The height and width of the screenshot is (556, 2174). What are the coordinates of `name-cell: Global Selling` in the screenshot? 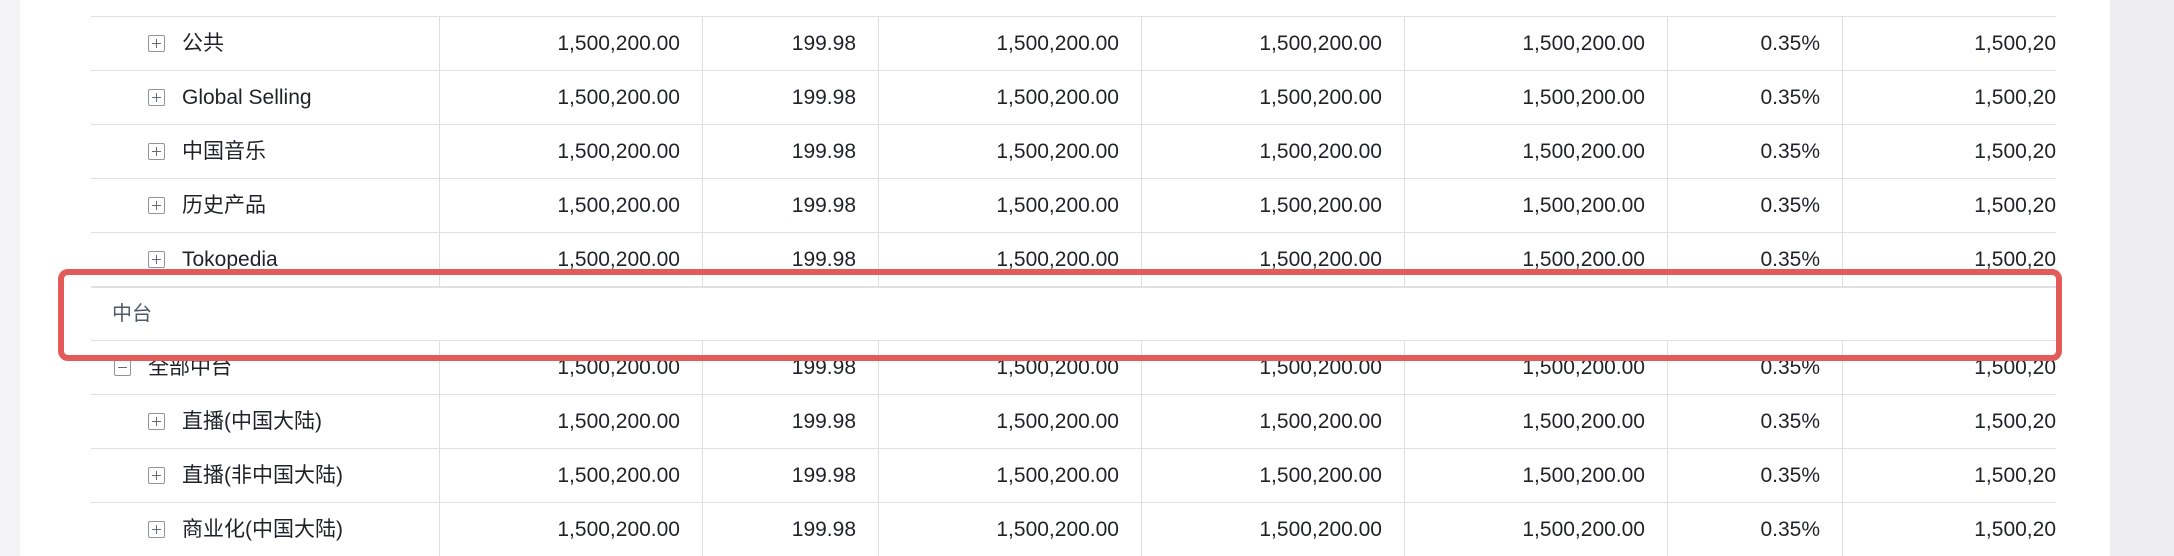 It's located at (265, 97).